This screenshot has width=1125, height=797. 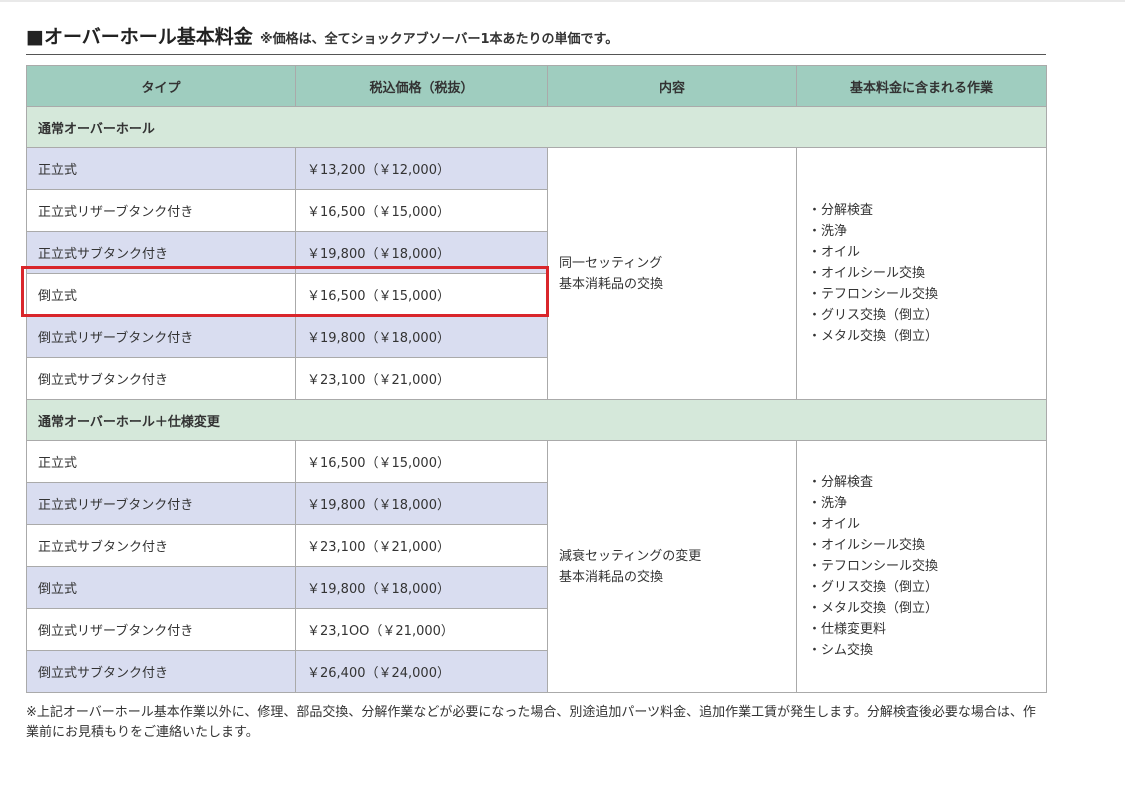 What do you see at coordinates (630, 556) in the screenshot?
I see `content-line: 減衰セッティングの変更` at bounding box center [630, 556].